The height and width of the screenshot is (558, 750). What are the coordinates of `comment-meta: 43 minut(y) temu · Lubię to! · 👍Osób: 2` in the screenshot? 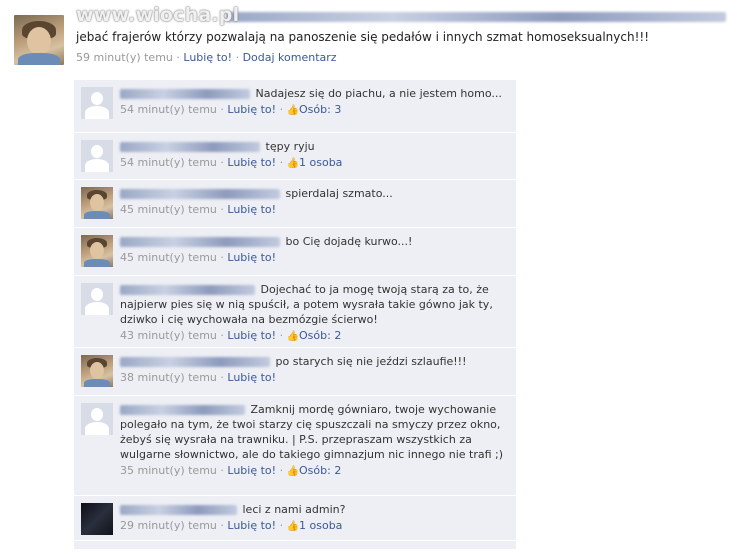 It's located at (231, 335).